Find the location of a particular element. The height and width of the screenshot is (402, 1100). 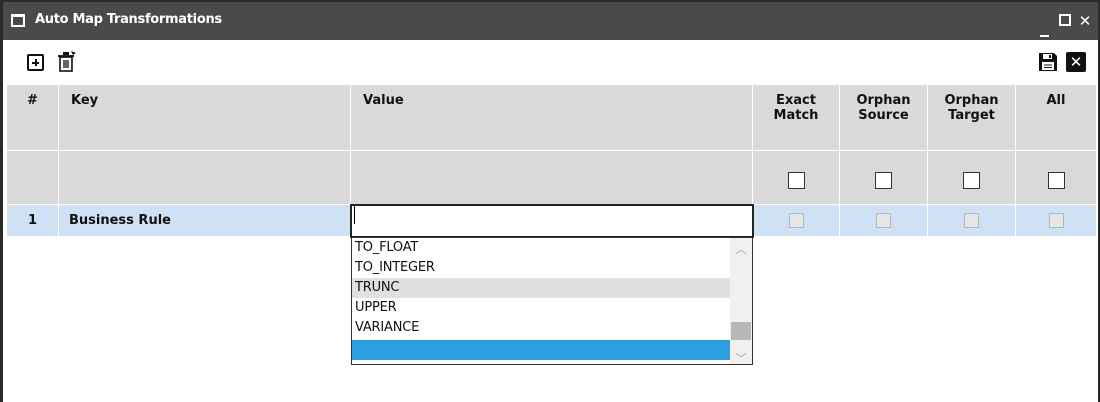

orphan-source-checkbox is located at coordinates (883, 220).